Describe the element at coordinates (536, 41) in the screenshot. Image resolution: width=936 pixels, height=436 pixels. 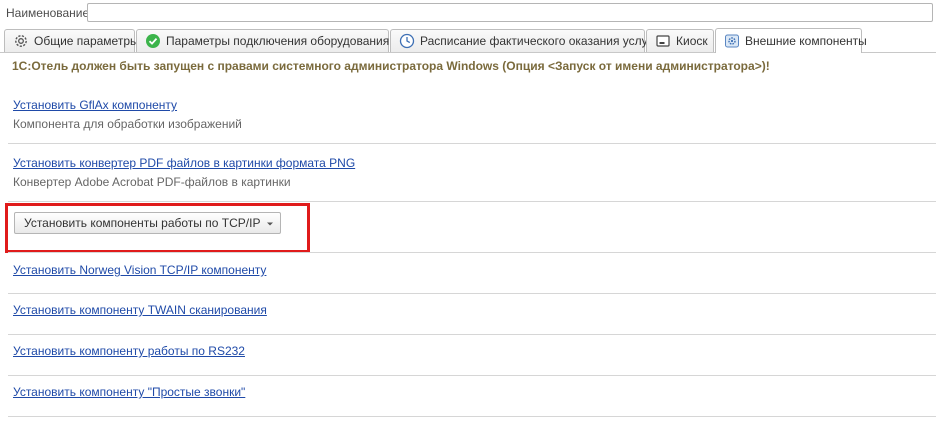
I see `tab-label: Расписание фактического оказания услуг` at that location.